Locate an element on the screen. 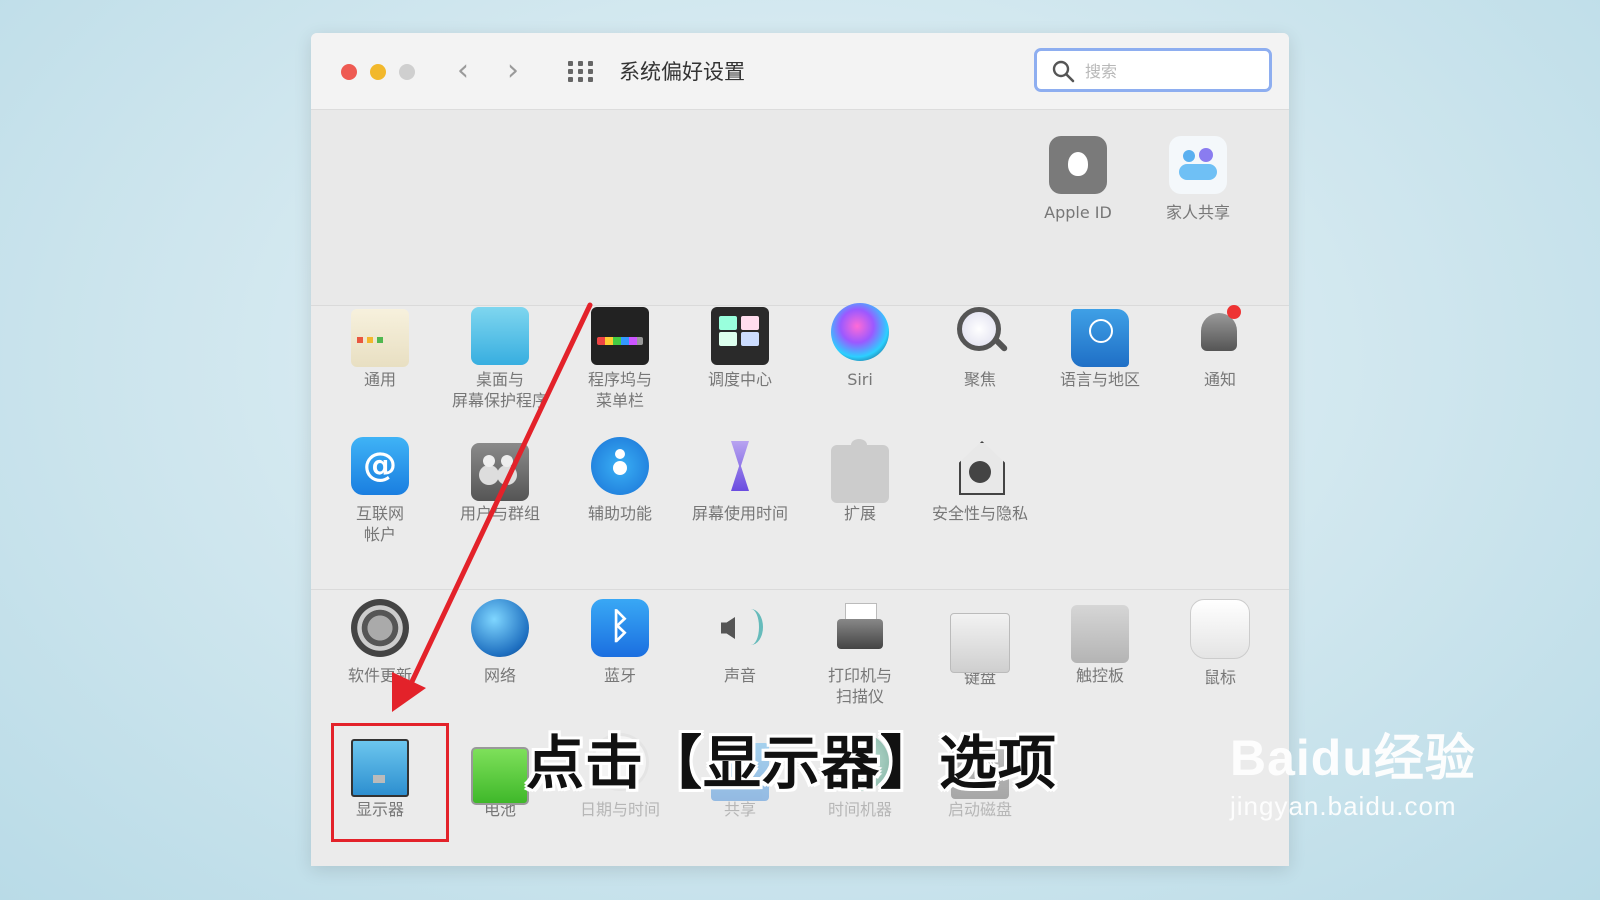 The height and width of the screenshot is (900, 1600). pane-extensions: 扩展 is located at coordinates (860, 480).